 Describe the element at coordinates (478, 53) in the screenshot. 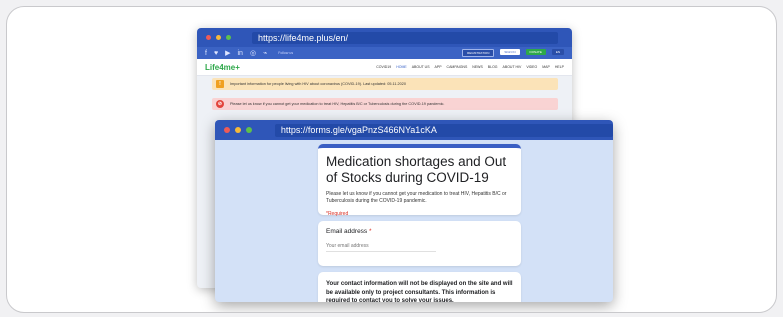

I see `registration-button: REGISTRATION` at that location.